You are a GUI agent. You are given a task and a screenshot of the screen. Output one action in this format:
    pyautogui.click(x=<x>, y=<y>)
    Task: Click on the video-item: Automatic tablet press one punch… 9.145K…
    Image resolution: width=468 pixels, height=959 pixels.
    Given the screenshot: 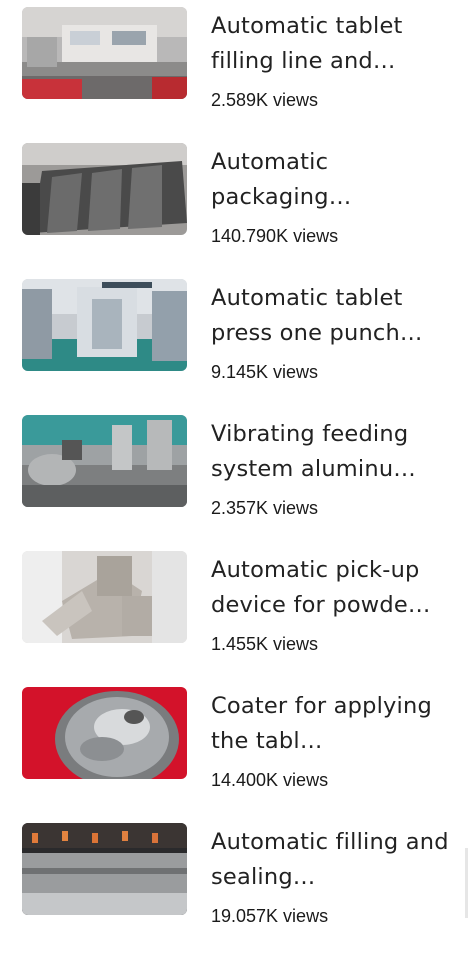 What is the action you would take?
    pyautogui.click(x=234, y=347)
    